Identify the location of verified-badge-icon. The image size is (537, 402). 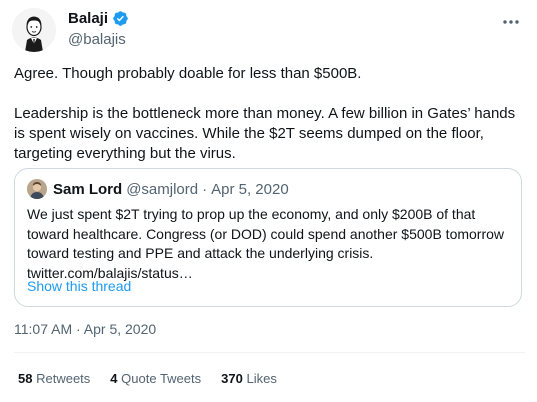
(120, 18).